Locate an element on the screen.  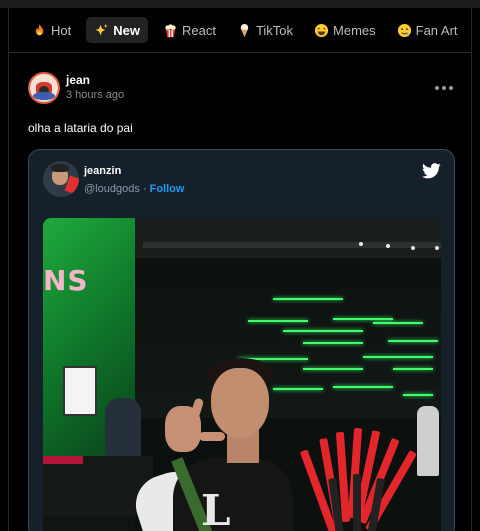
tab-label: TikTok is located at coordinates (274, 30).